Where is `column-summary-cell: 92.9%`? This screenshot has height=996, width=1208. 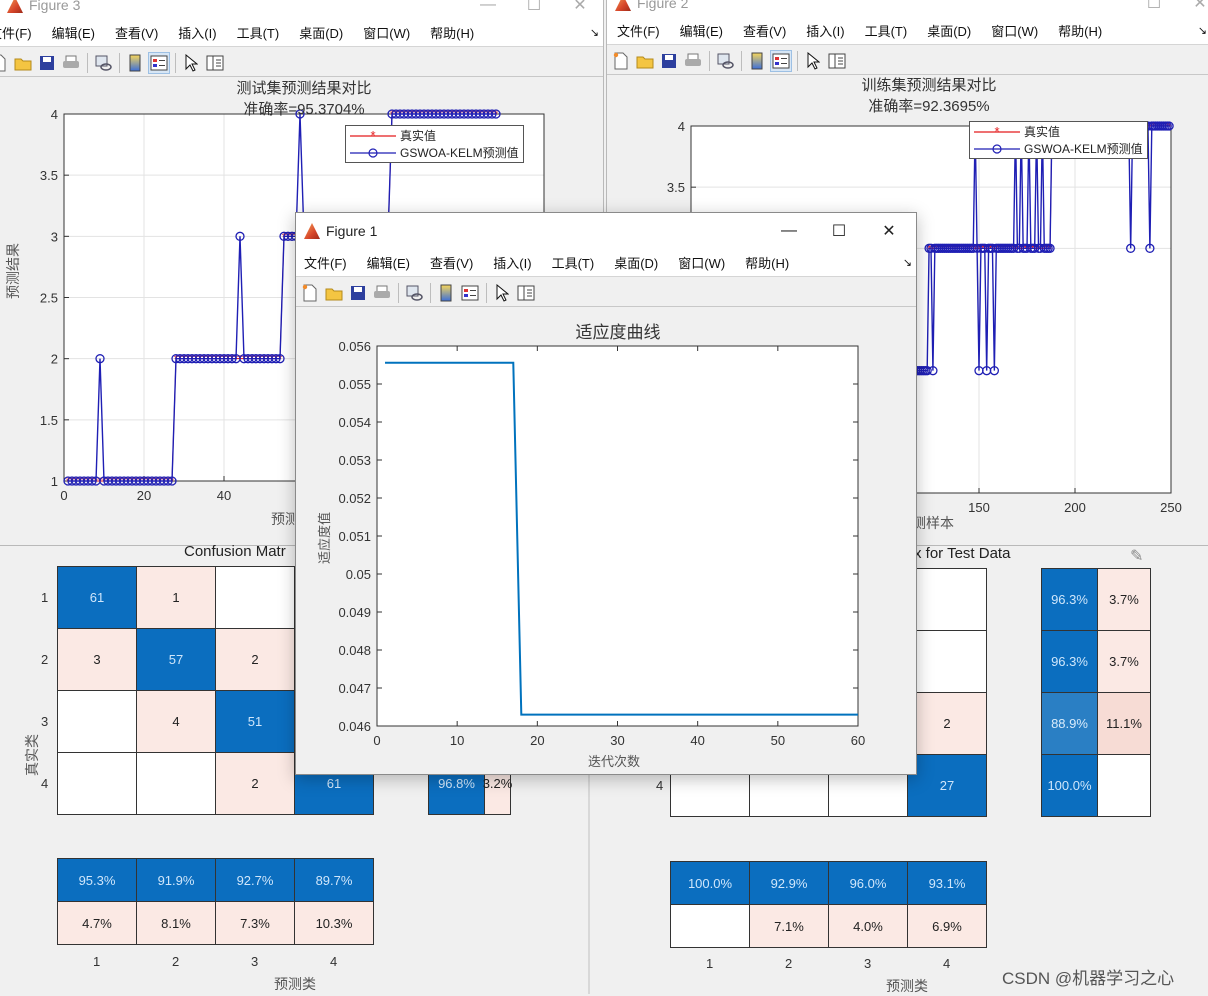
column-summary-cell: 92.9% is located at coordinates (789, 883).